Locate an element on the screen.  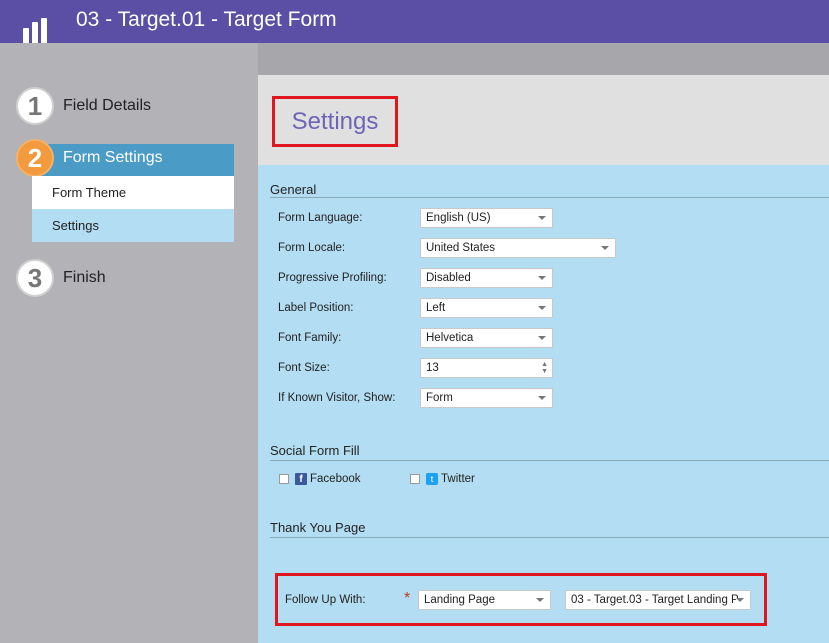
known-visitor-label: If Known Visitor, Show: is located at coordinates (337, 398).